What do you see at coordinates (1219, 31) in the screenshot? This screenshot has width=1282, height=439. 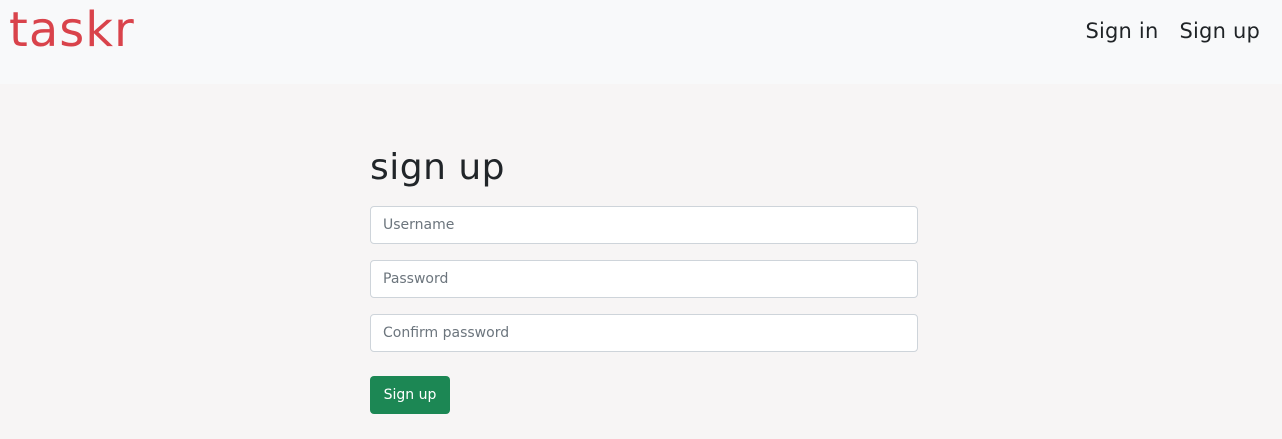 I see `nav-sign-up-link: Sign up` at bounding box center [1219, 31].